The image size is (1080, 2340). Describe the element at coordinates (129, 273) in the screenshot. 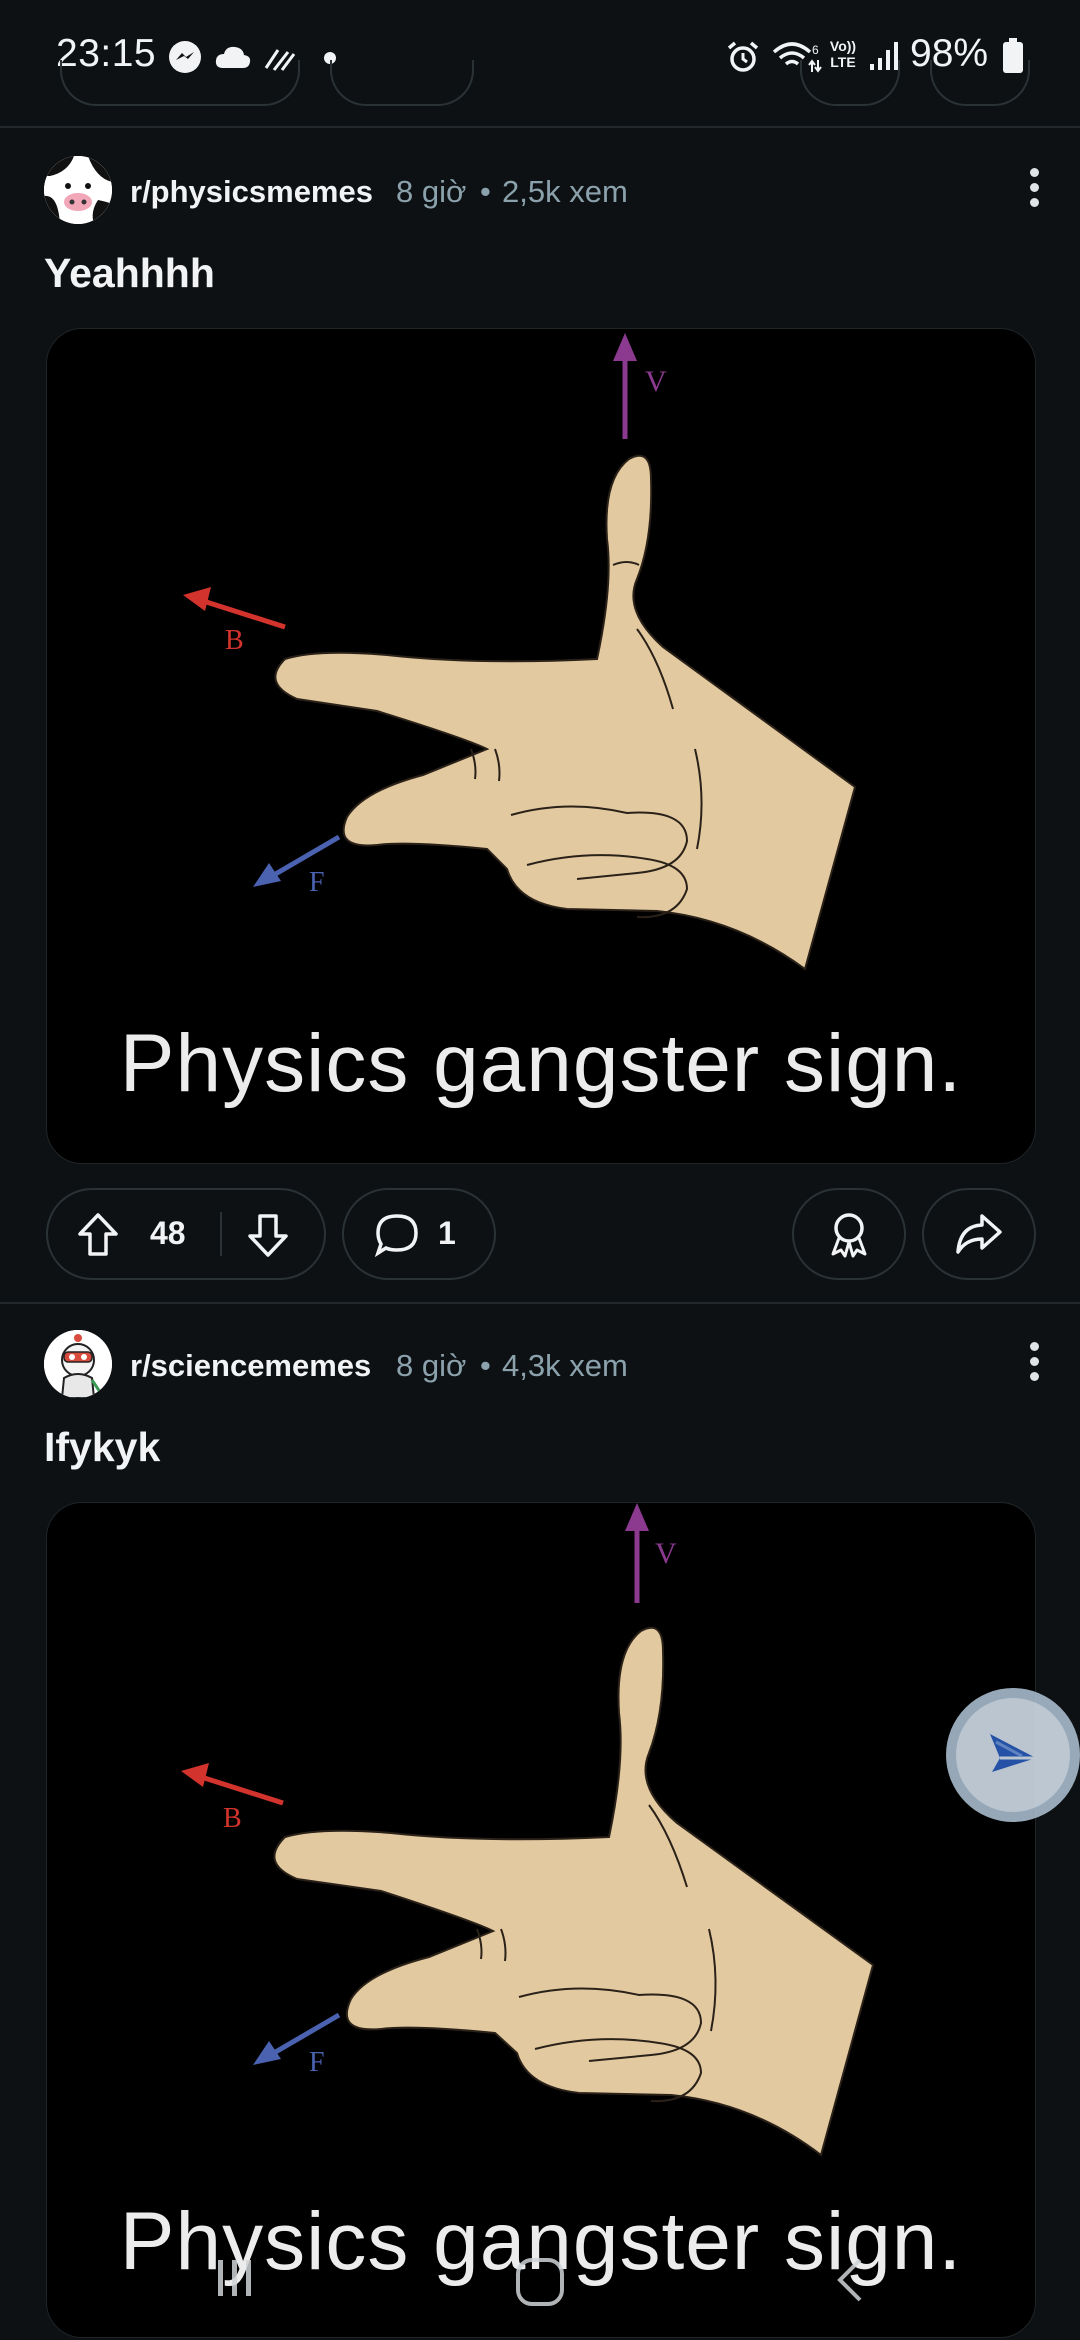

I see `post-title: Yeahhhh` at that location.